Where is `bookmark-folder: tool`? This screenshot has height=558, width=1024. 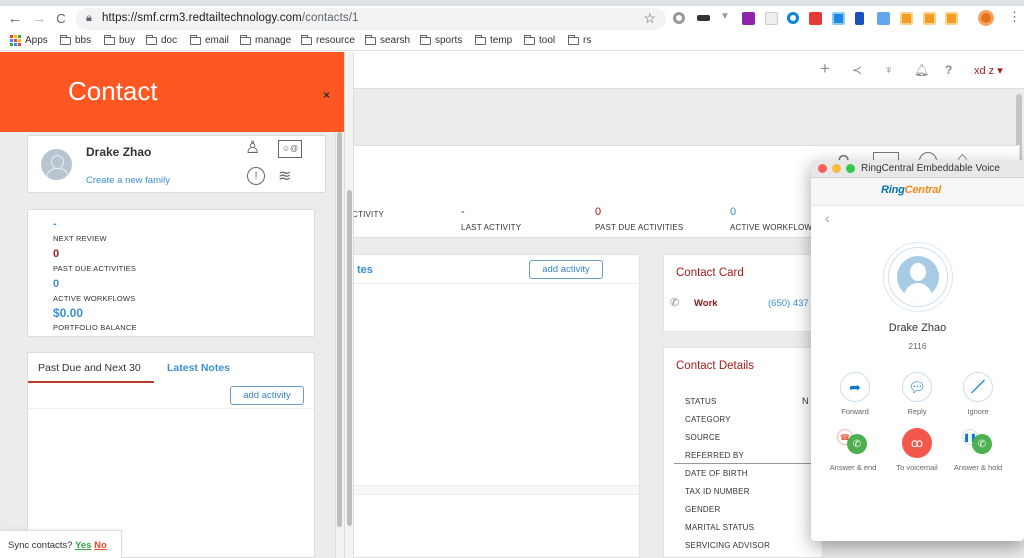
bookmark-folder: tool is located at coordinates (540, 40).